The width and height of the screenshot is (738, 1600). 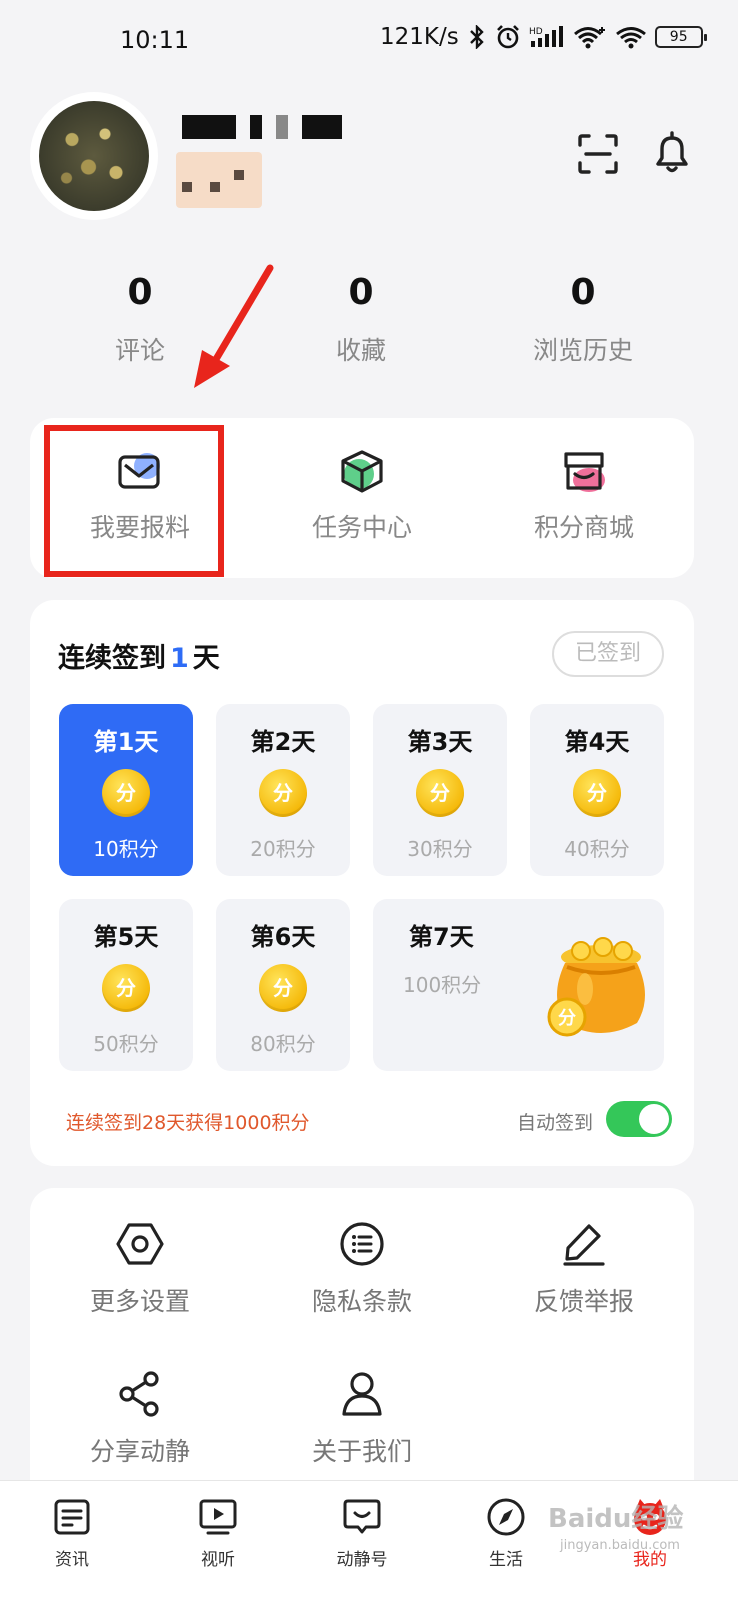 What do you see at coordinates (126, 937) in the screenshot?
I see `signin-day-title: 第5天` at bounding box center [126, 937].